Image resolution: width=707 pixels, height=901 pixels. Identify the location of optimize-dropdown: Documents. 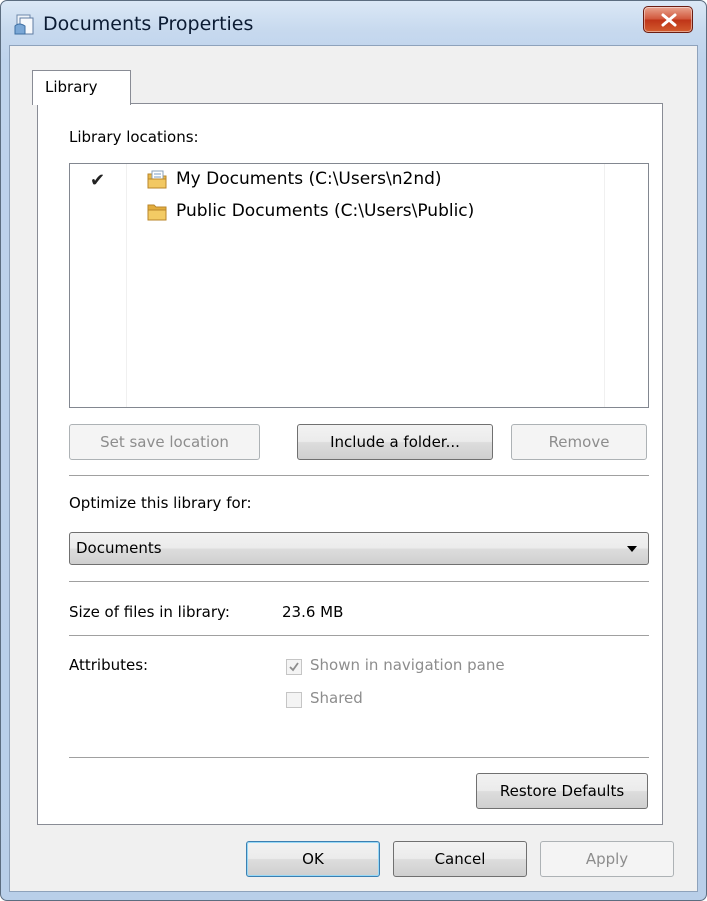
(359, 548).